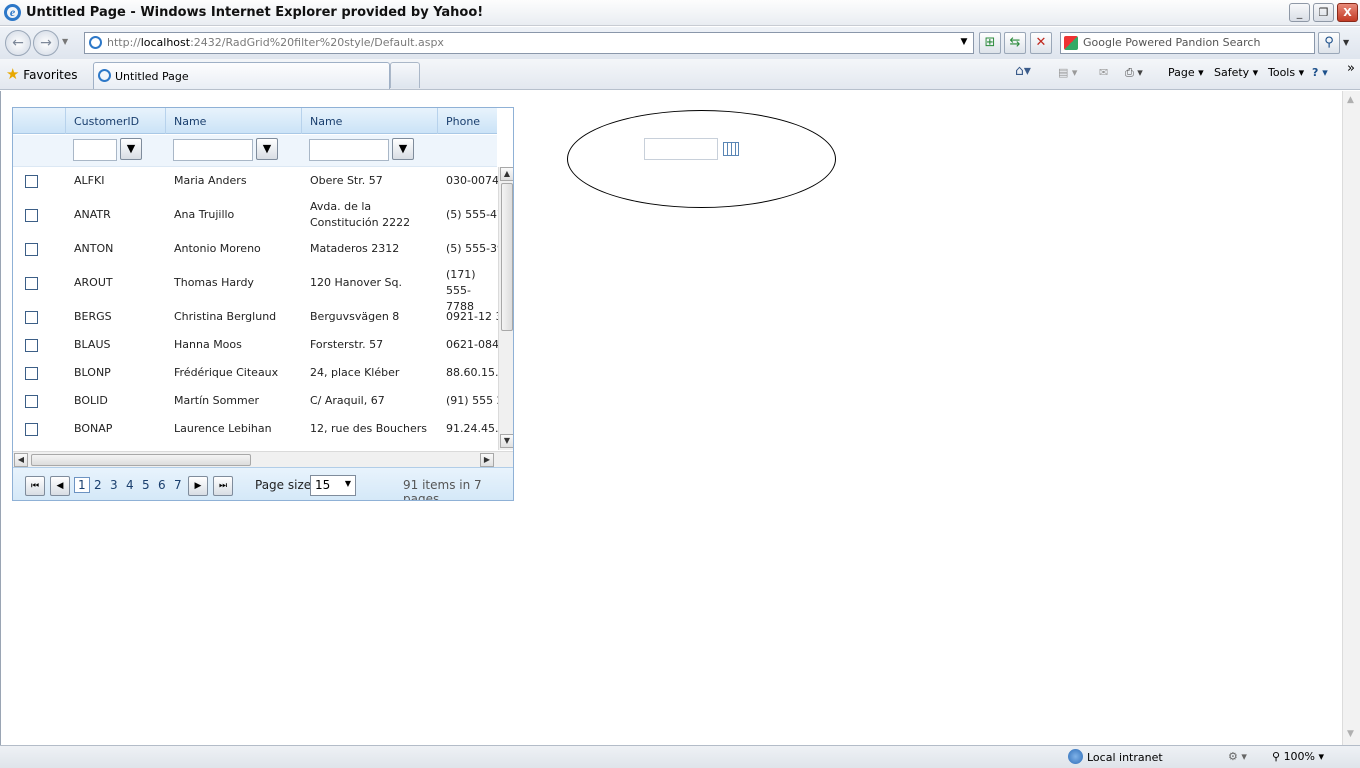 The image size is (1360, 768). What do you see at coordinates (217, 400) in the screenshot?
I see `cell-name: Martín Sommer` at bounding box center [217, 400].